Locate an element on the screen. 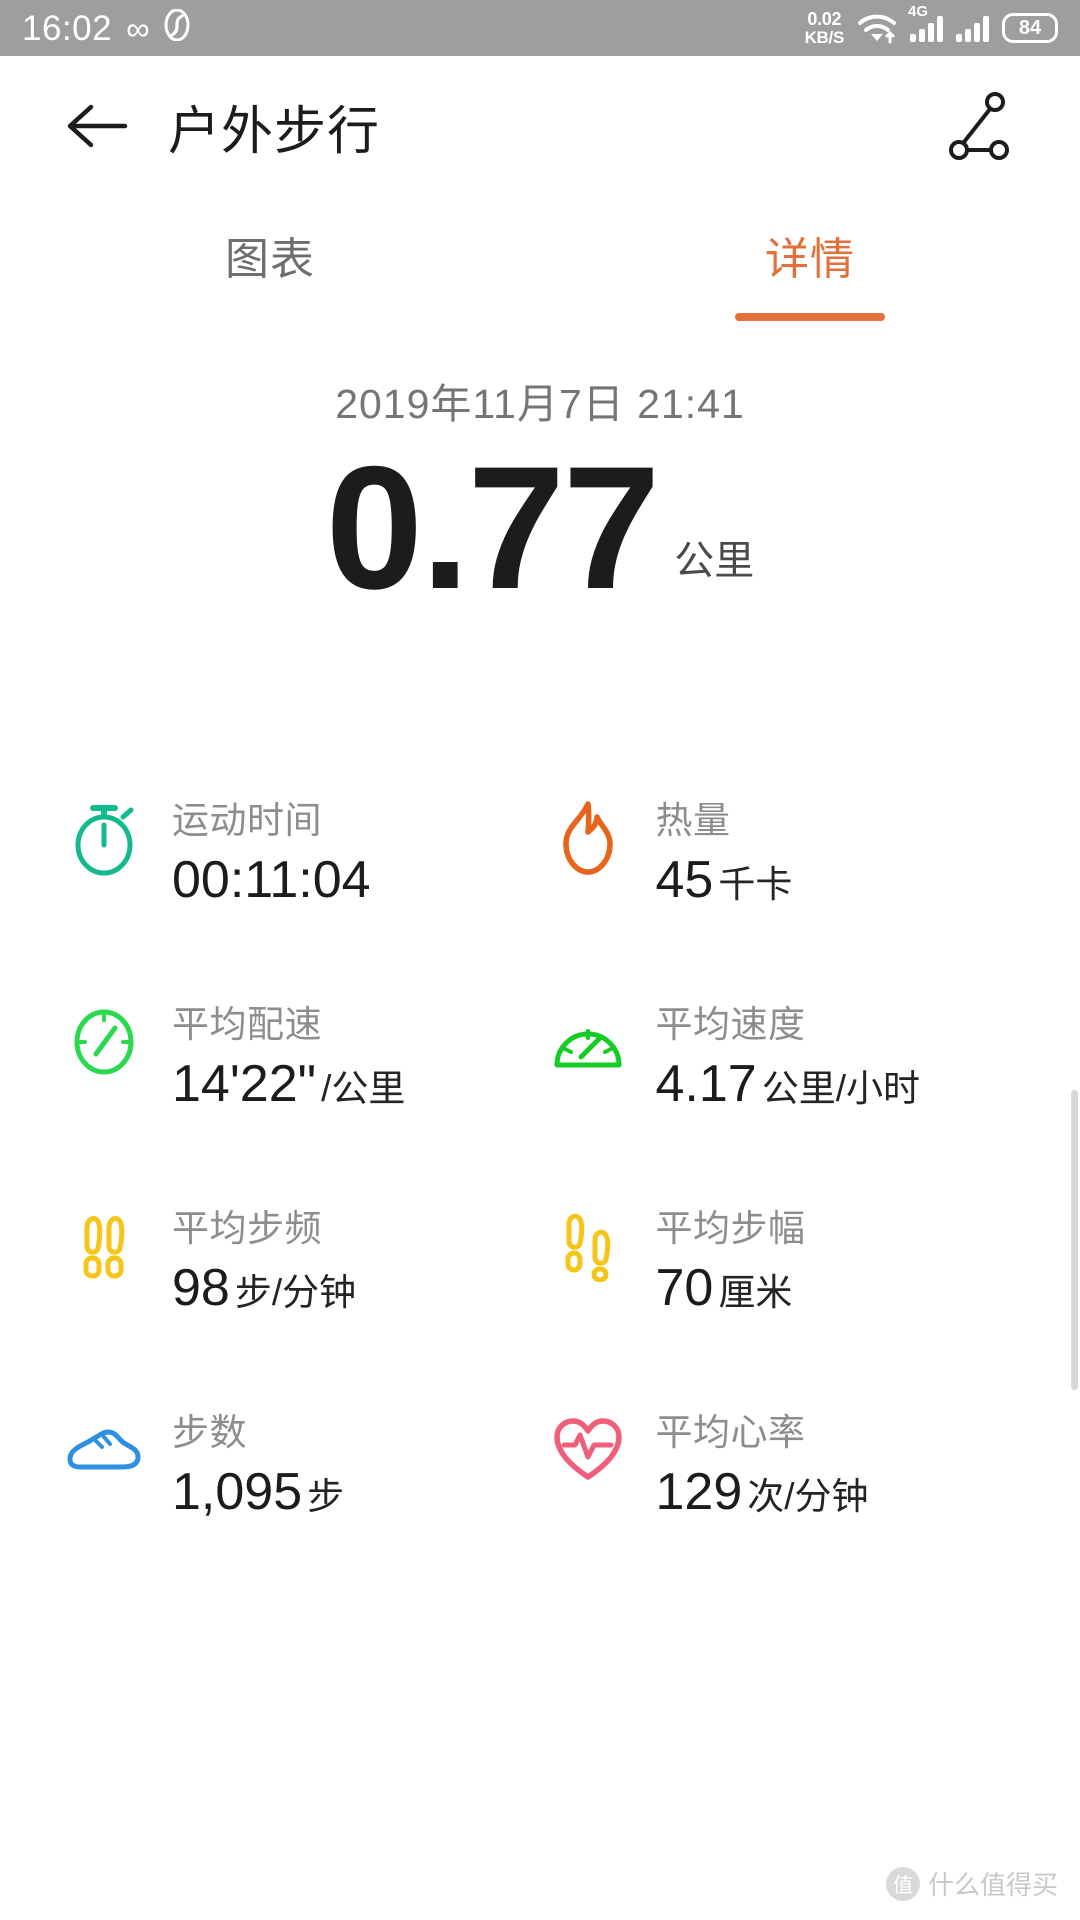 This screenshot has height=1920, width=1080. stat-calories: 热量 45 千卡 is located at coordinates (784, 850).